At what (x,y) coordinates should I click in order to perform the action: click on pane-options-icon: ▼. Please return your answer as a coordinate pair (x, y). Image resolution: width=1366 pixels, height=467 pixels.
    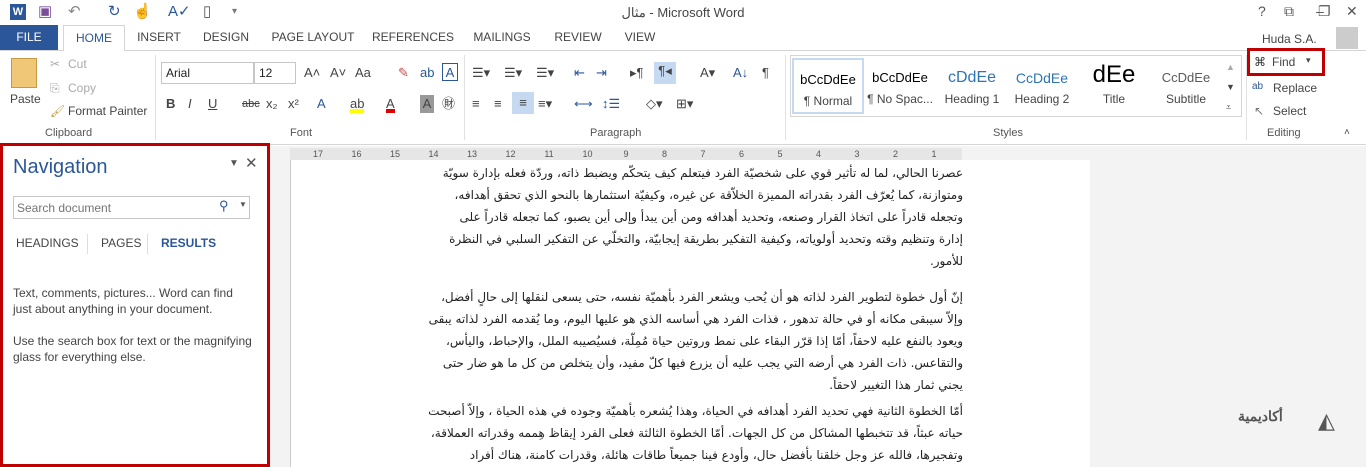
    Looking at the image, I should click on (234, 163).